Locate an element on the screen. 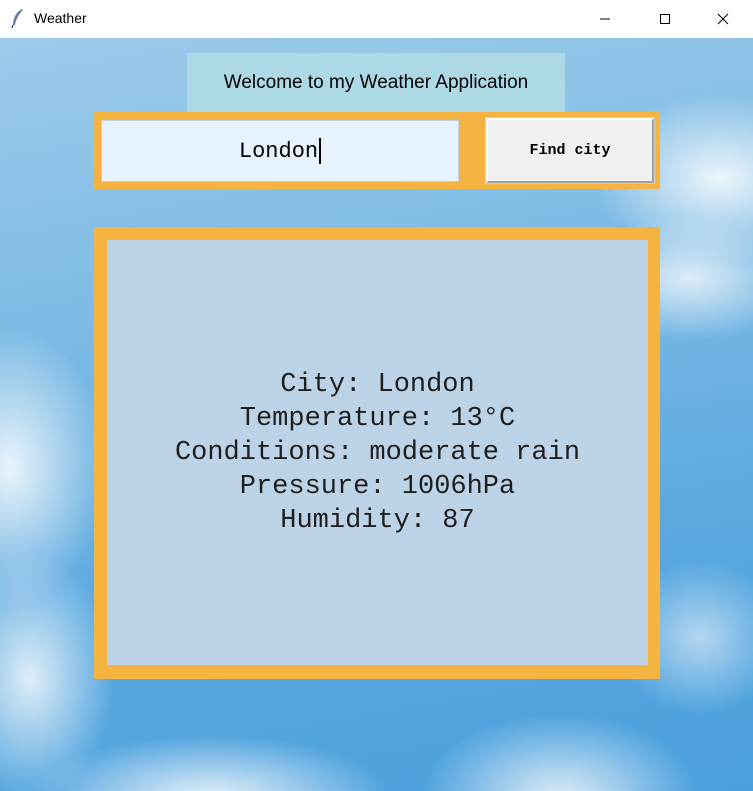 The image size is (753, 791). minimize-icon is located at coordinates (605, 19).